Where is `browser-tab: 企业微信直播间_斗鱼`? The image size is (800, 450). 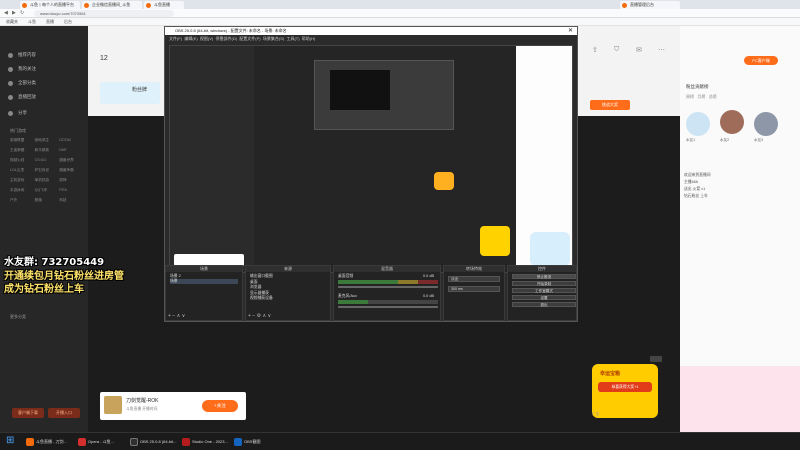 browser-tab: 企业微信直播间_斗鱼 is located at coordinates (112, 5).